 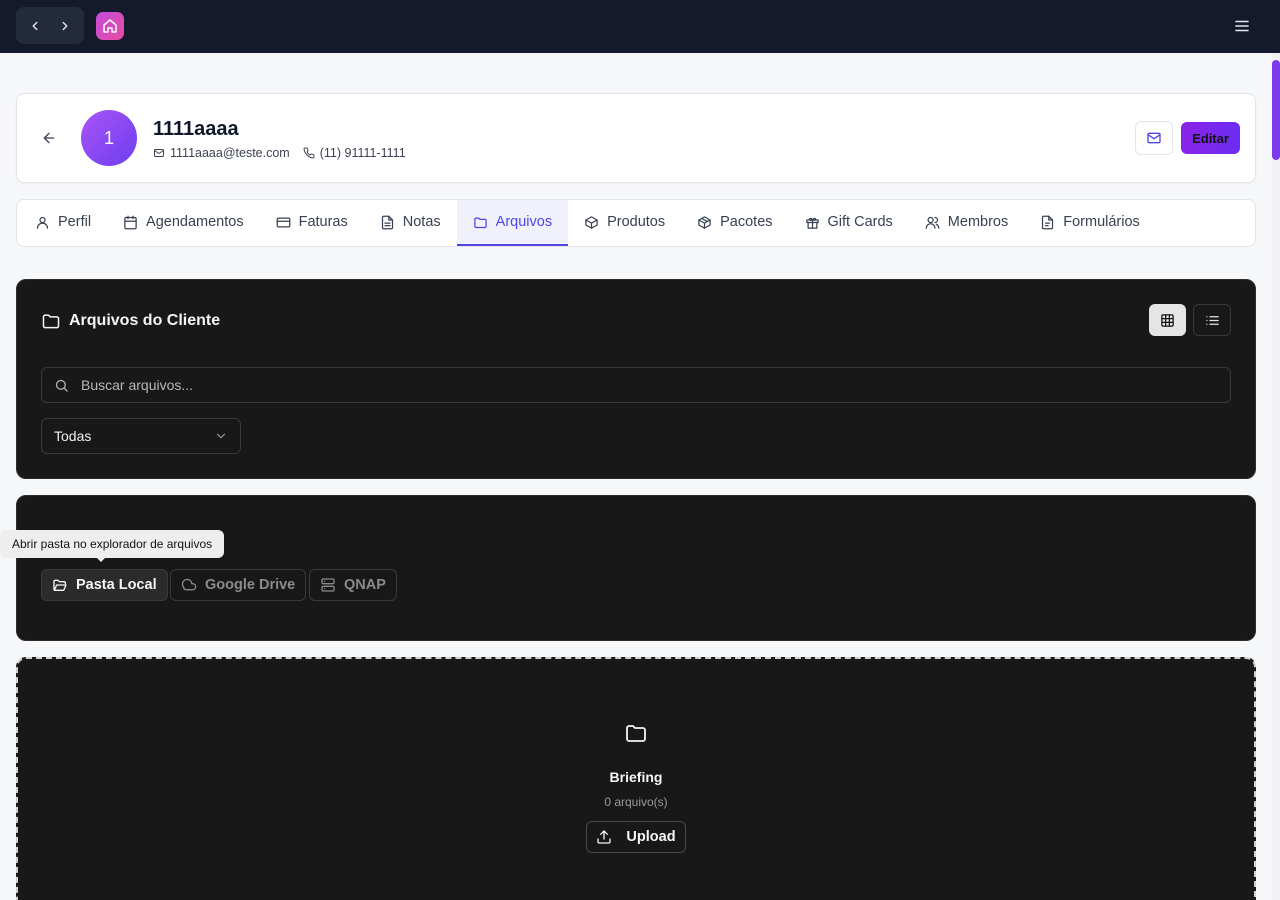 What do you see at coordinates (704, 222) in the screenshot?
I see `package-icon` at bounding box center [704, 222].